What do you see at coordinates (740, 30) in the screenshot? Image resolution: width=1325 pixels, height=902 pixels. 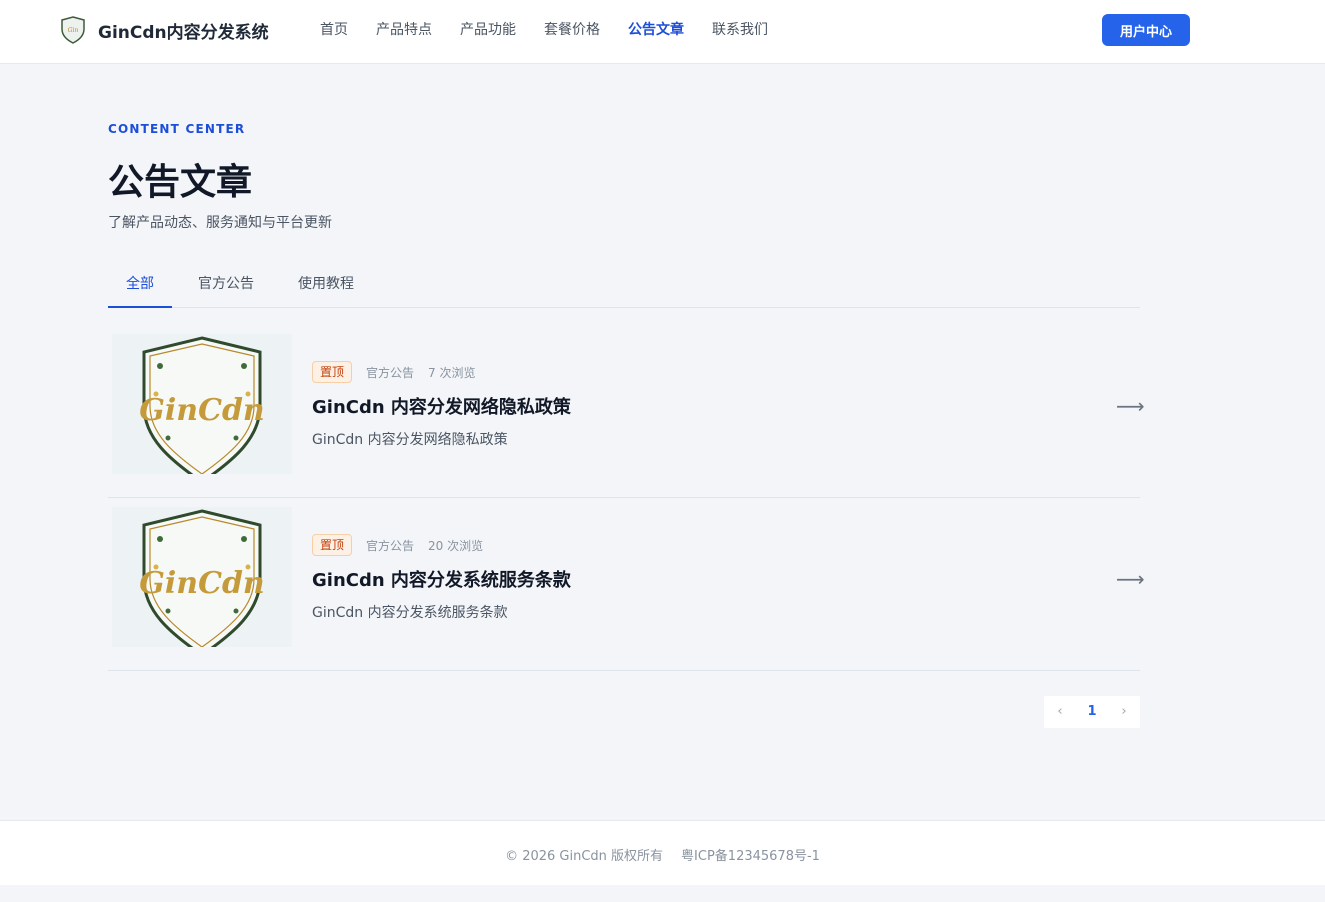 I see `nav-item-contact: 联系我们` at bounding box center [740, 30].